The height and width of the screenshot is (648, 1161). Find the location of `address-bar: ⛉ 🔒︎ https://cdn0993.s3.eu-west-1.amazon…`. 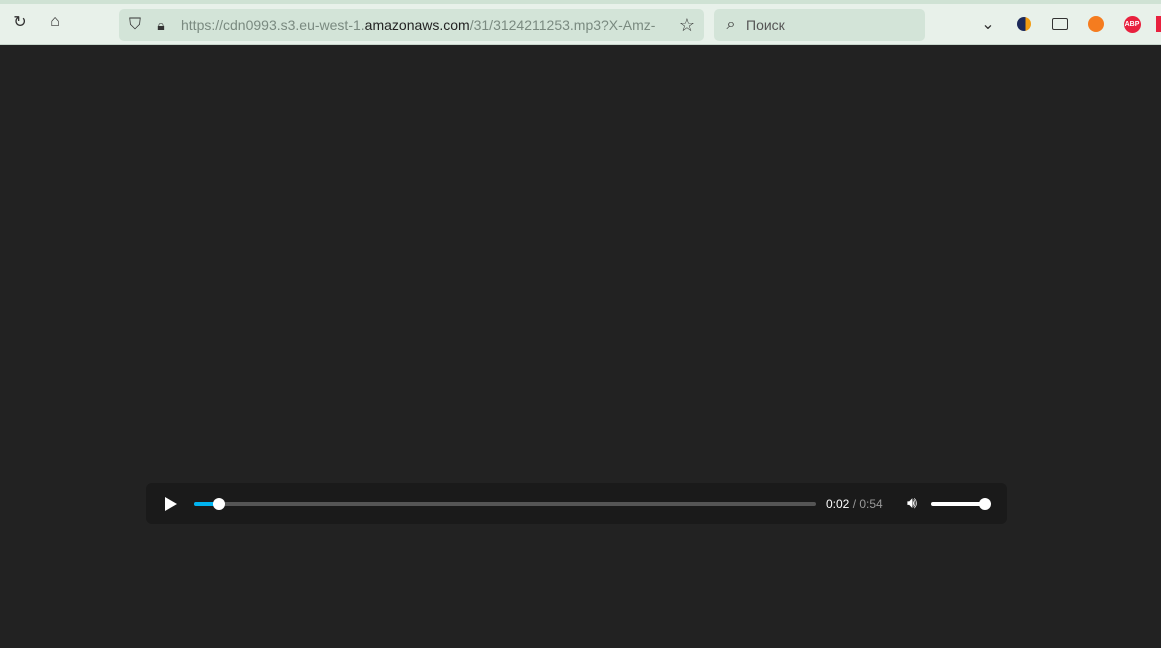

address-bar: ⛉ 🔒︎ https://cdn0993.s3.eu-west-1.amazon… is located at coordinates (411, 25).